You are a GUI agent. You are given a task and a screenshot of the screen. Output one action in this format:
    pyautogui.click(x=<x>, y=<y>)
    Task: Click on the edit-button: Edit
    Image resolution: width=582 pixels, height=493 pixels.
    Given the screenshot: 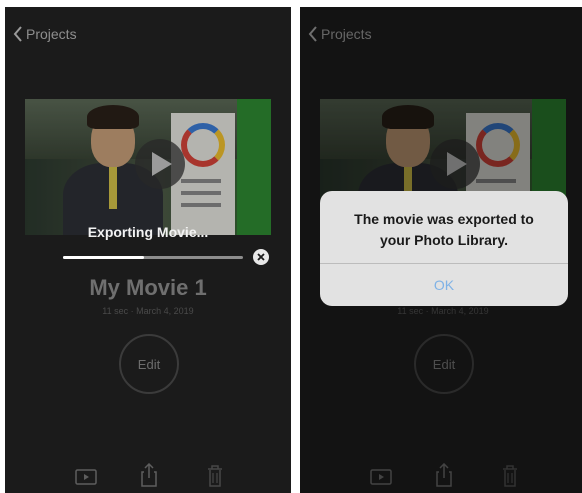 What is the action you would take?
    pyautogui.click(x=149, y=364)
    